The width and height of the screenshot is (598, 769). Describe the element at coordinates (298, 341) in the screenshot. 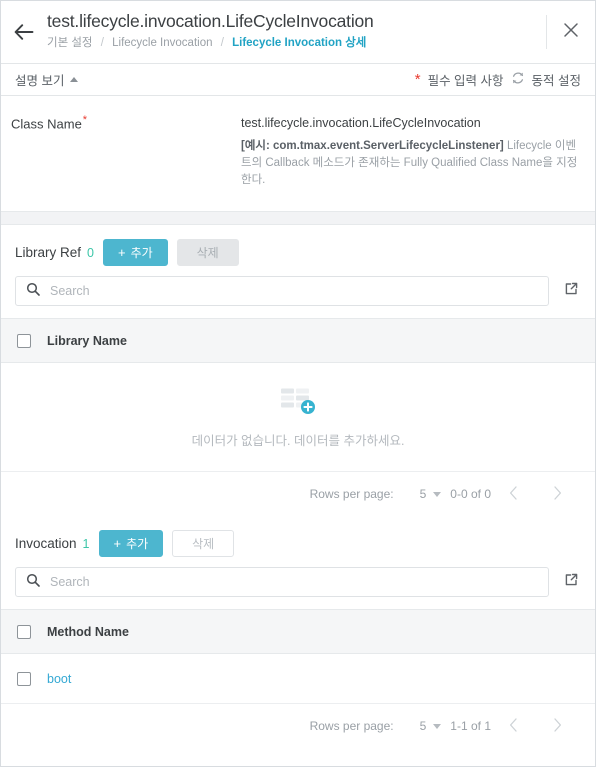

I see `library-ref-table-header: Library Name` at that location.